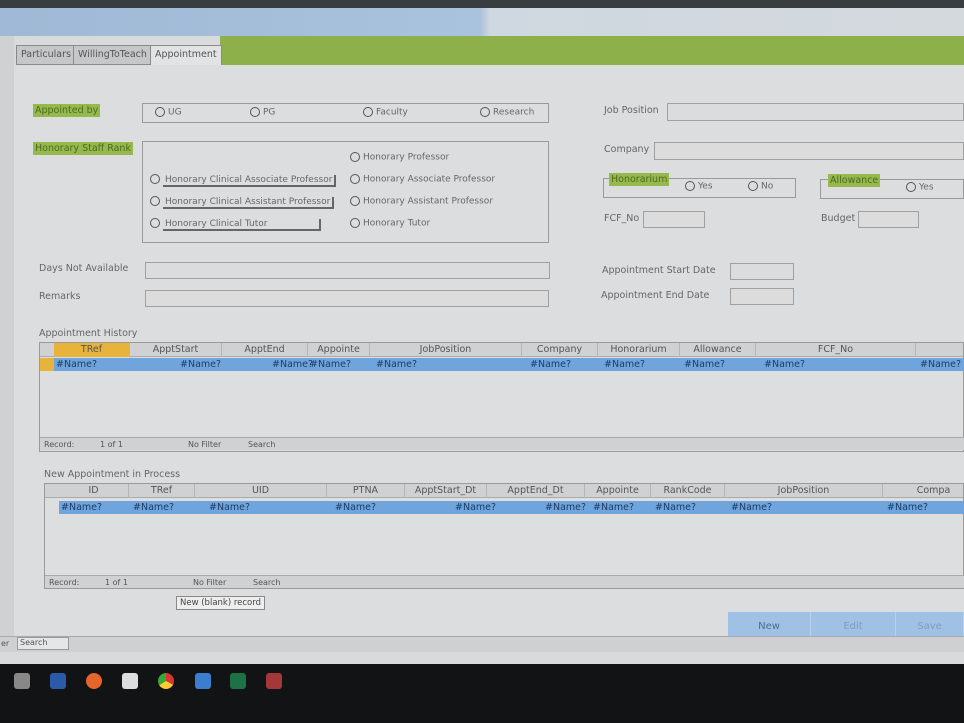 The image size is (964, 723). I want to click on radio-honorary-professor: Honorary Professor, so click(399, 157).